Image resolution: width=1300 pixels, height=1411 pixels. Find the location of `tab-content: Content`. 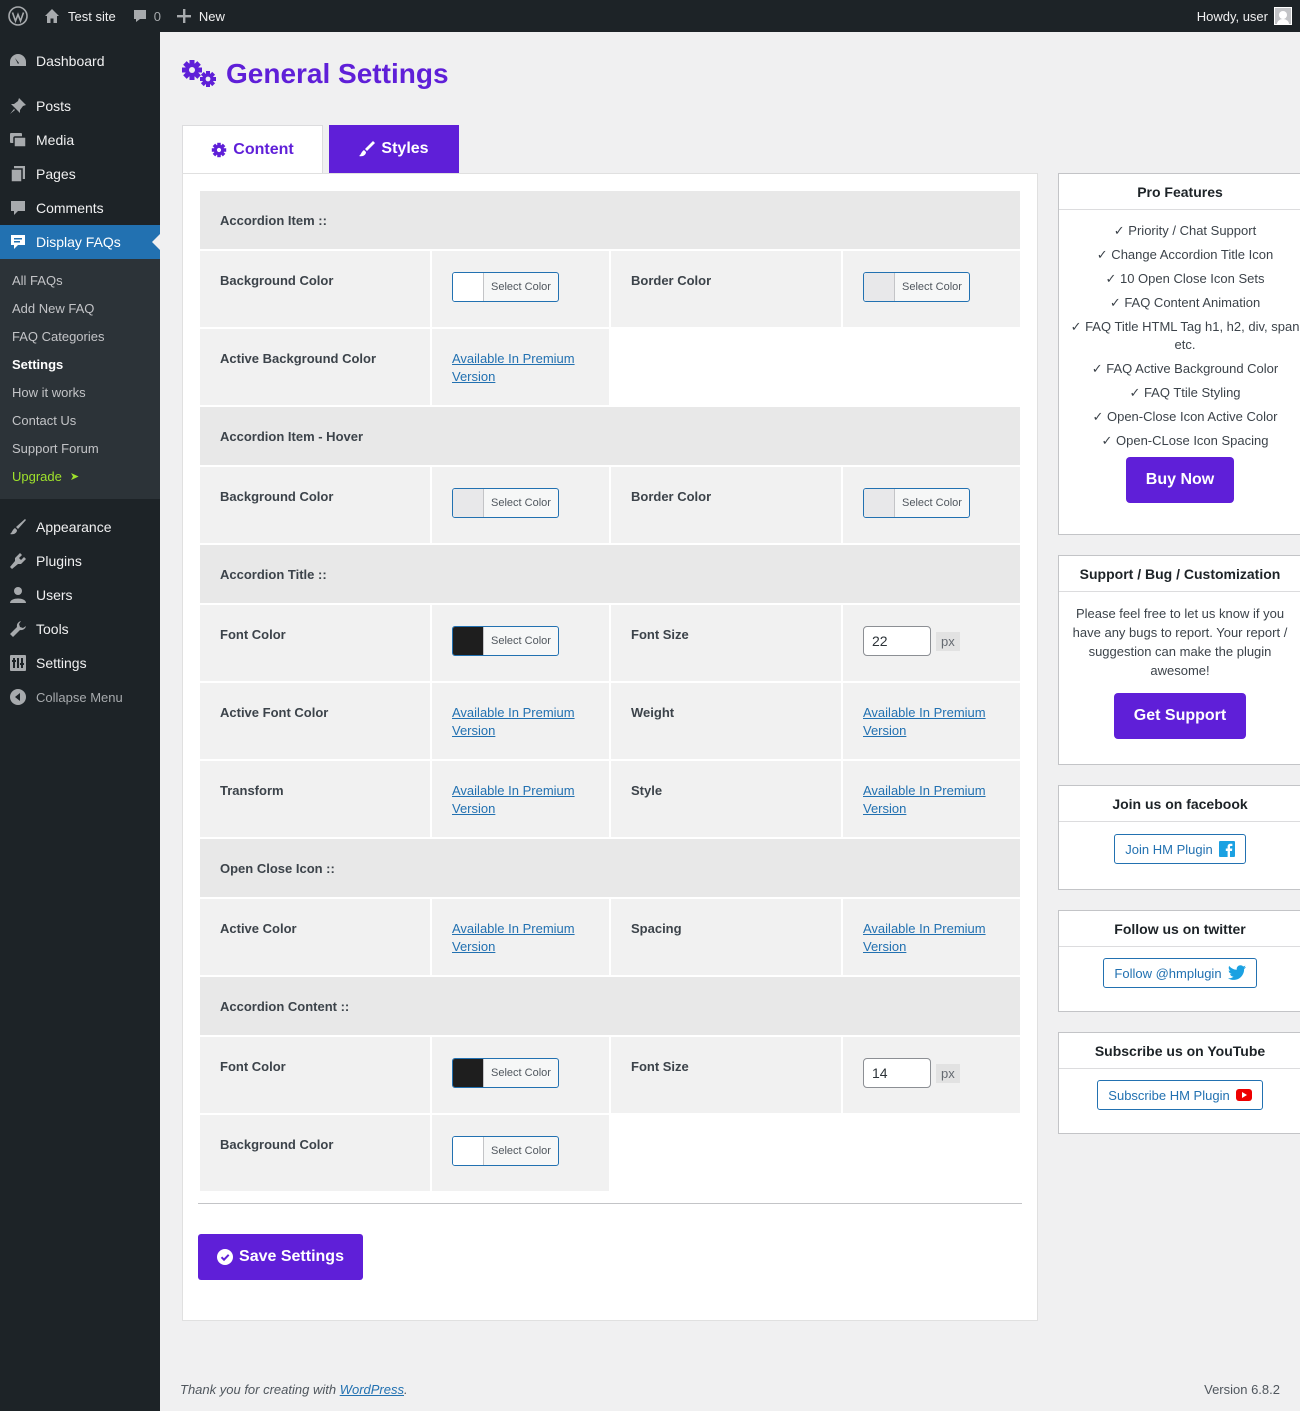

tab-content: Content is located at coordinates (252, 149).